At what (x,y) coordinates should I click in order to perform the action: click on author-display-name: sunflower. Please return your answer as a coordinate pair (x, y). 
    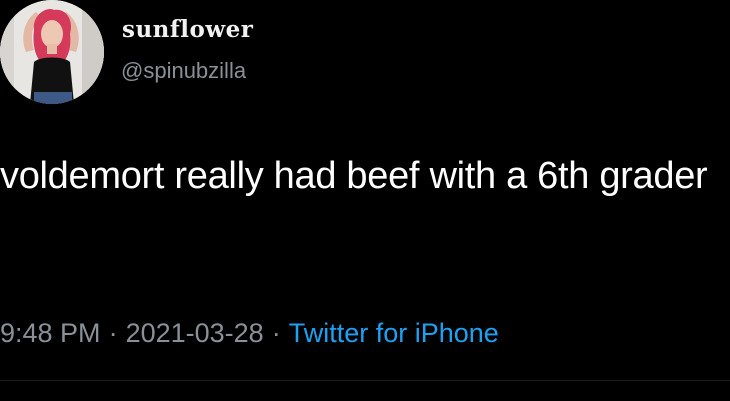
    Looking at the image, I should click on (187, 29).